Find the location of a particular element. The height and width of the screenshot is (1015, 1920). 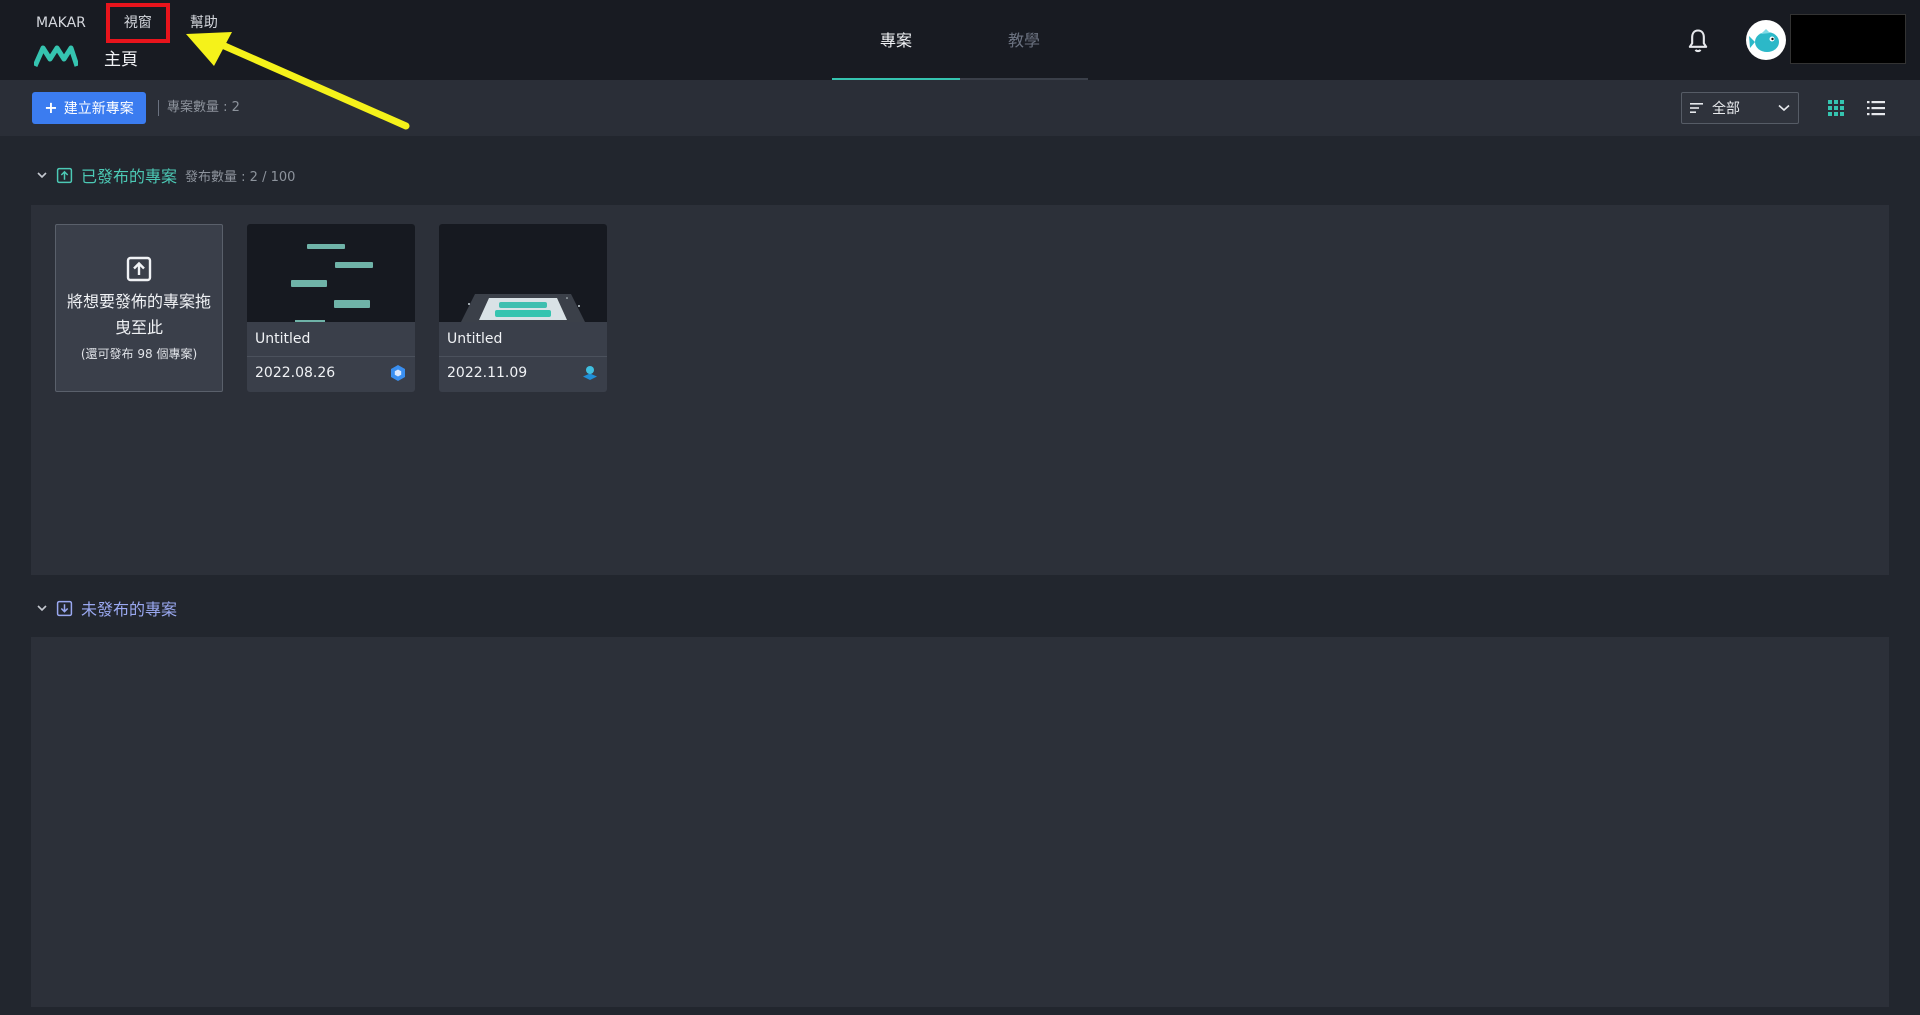

main-tabs: 專案 教學 is located at coordinates (960, 40).